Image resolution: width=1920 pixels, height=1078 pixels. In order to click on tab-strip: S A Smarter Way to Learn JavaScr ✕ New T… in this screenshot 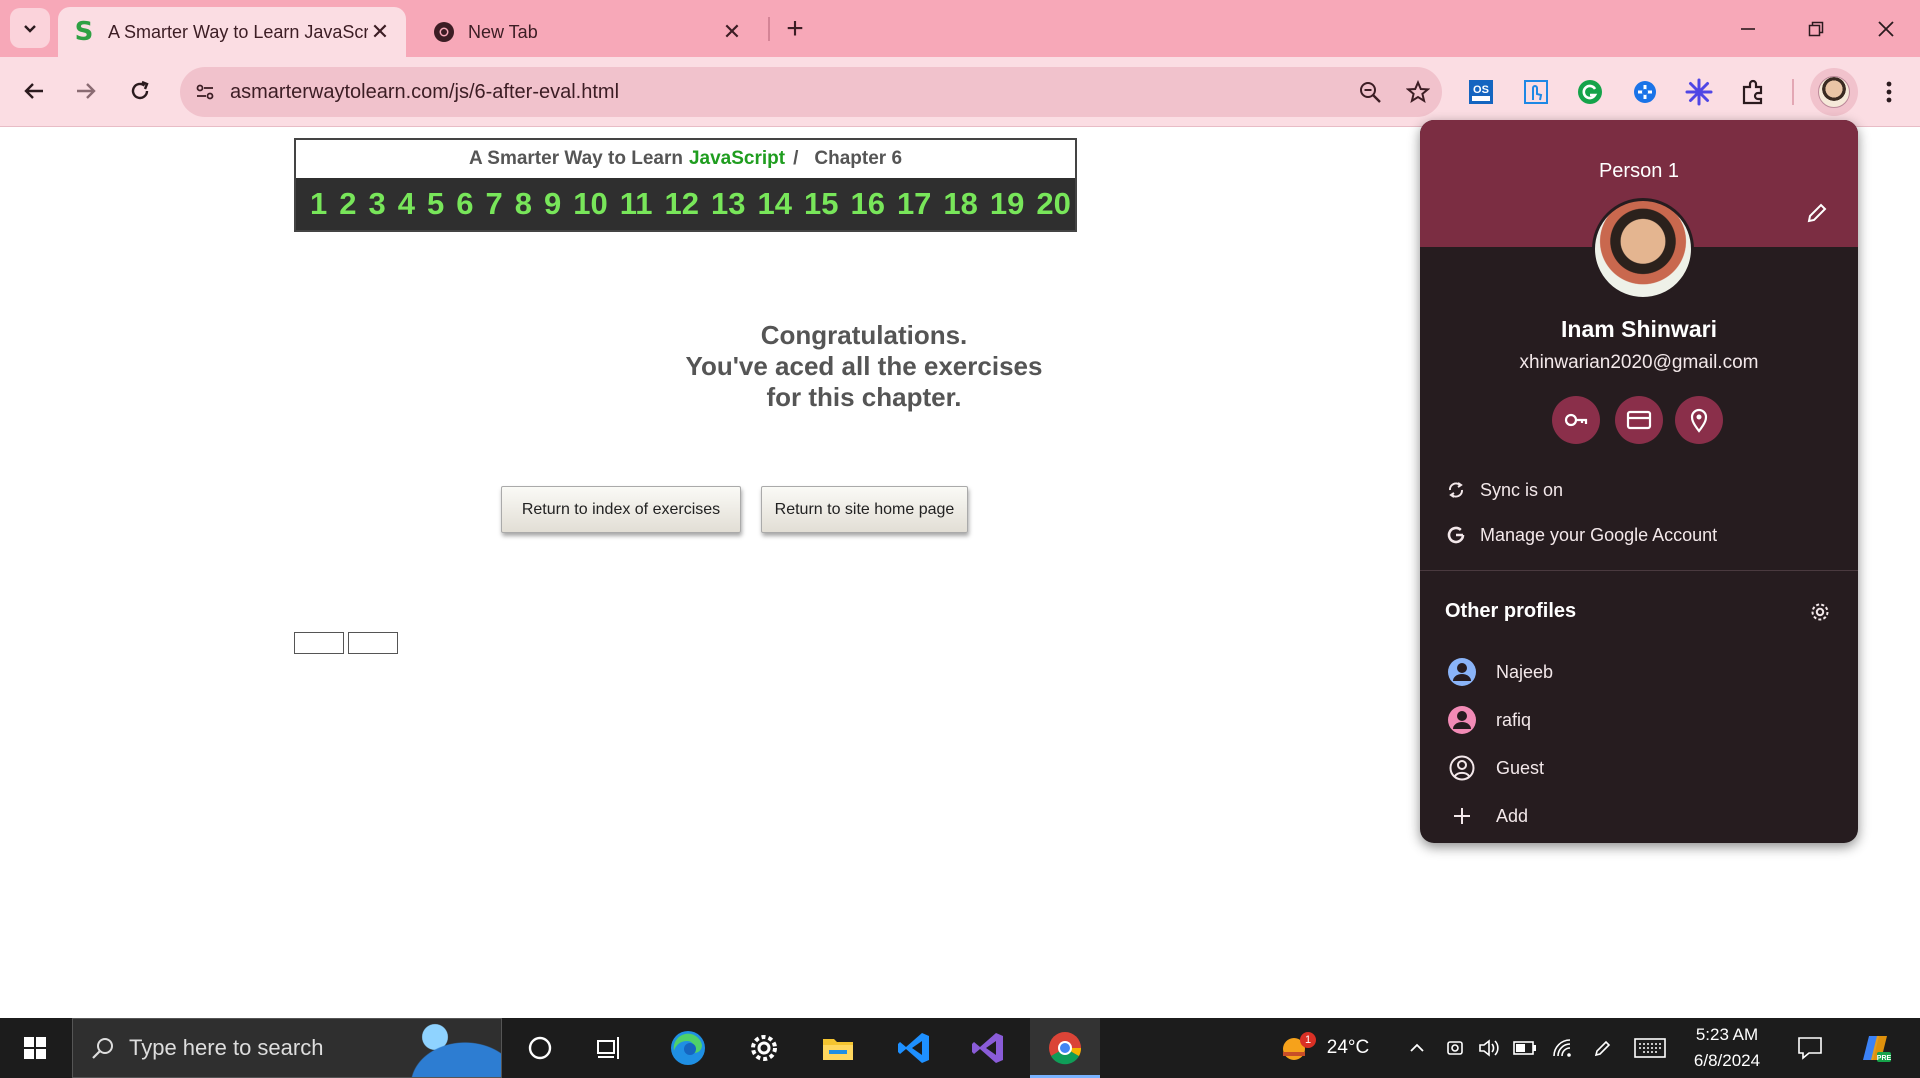, I will do `click(960, 28)`.